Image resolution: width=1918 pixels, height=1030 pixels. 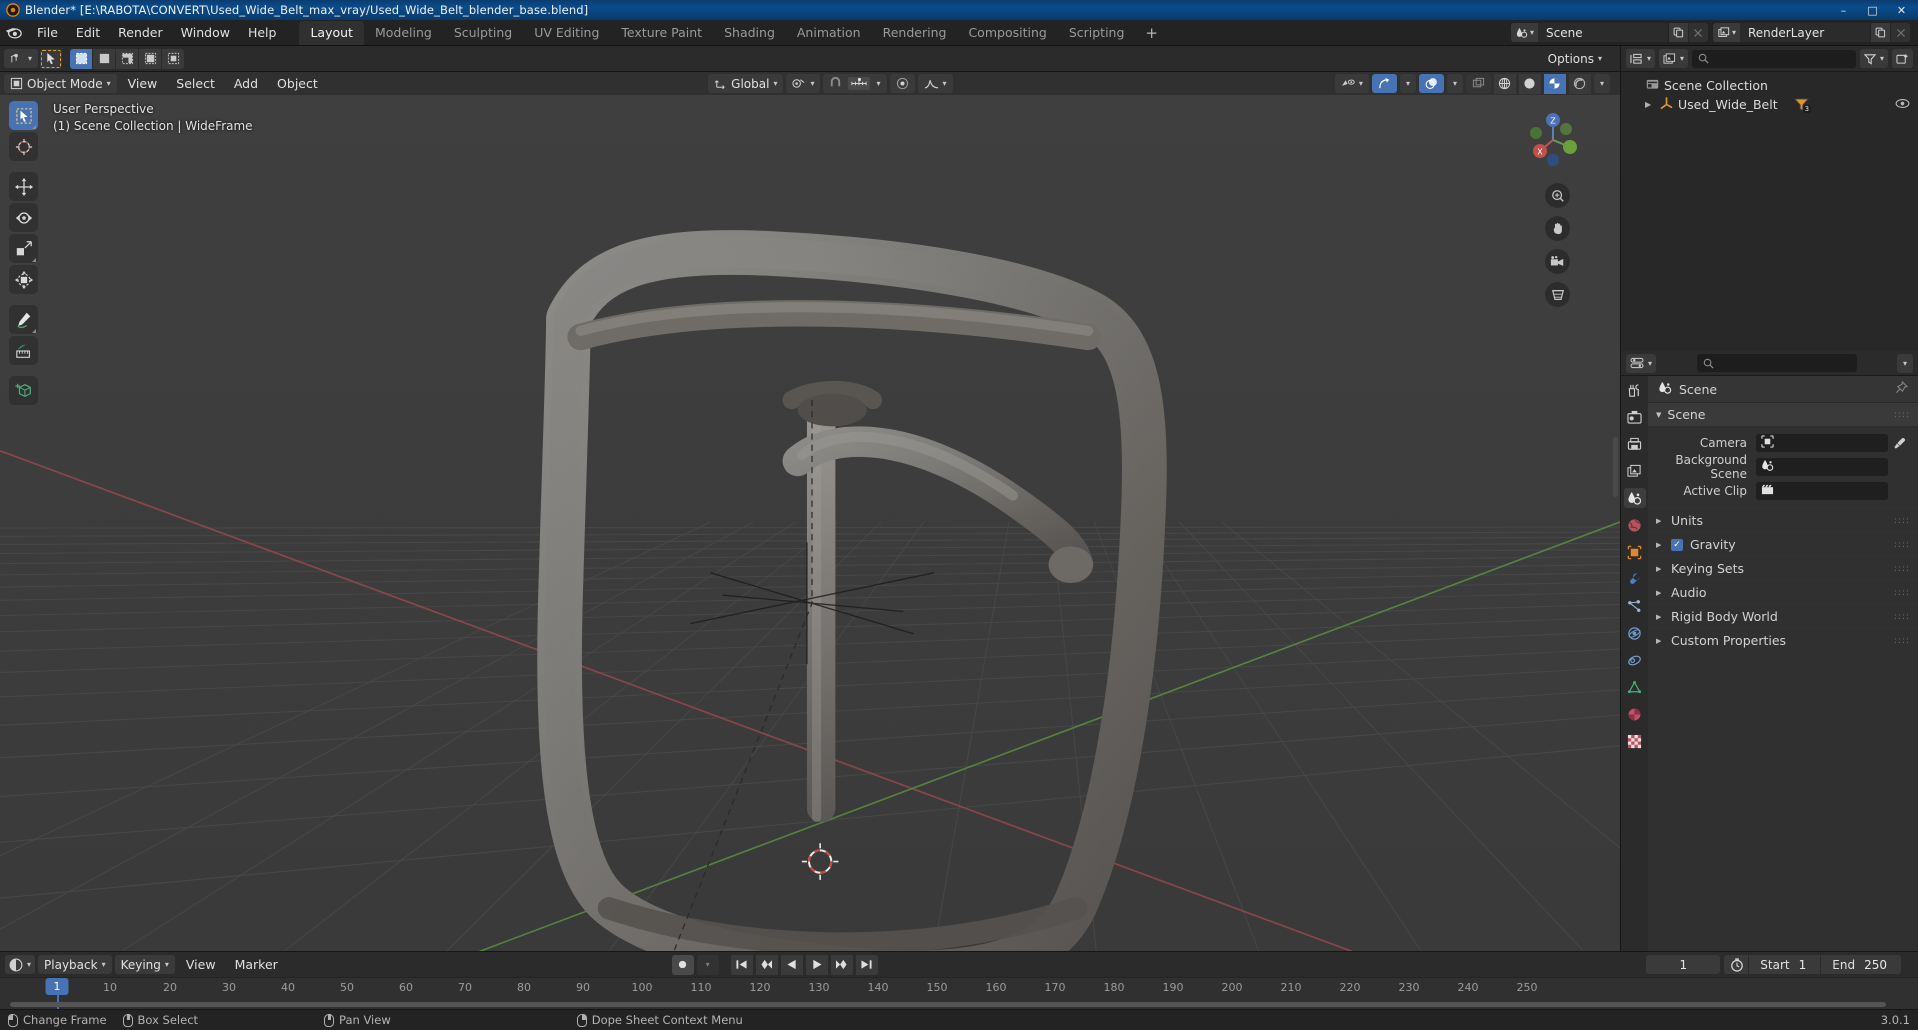 What do you see at coordinates (1811, 32) in the screenshot?
I see `view-layer-selector: ▾ RenderLayer` at bounding box center [1811, 32].